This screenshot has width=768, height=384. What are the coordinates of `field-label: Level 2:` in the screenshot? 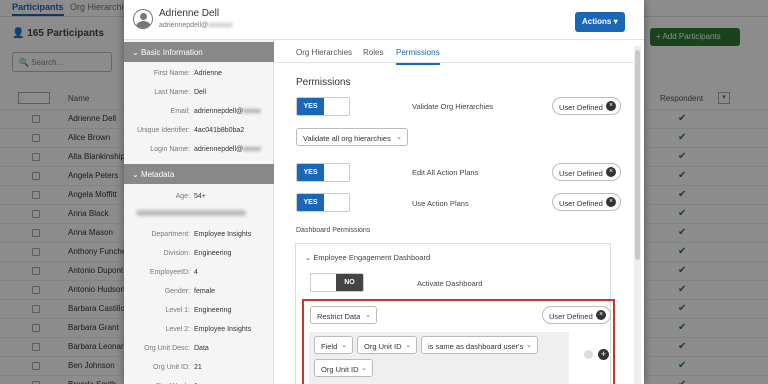 It's located at (177, 329).